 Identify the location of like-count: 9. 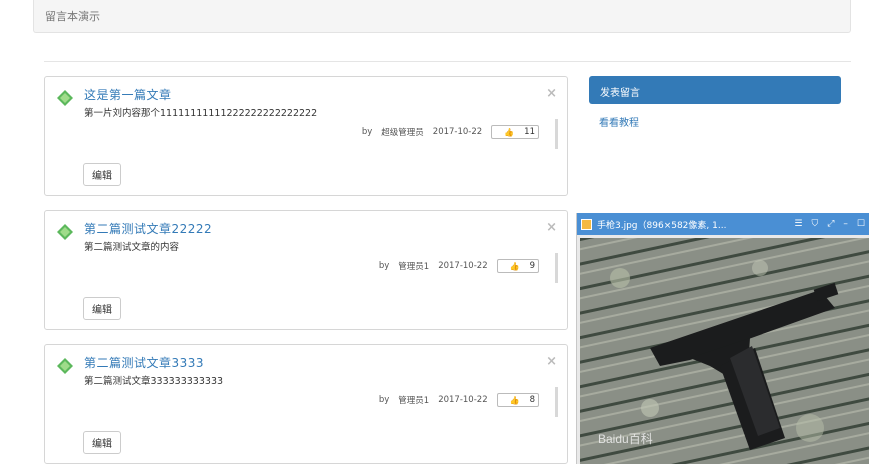
(532, 266).